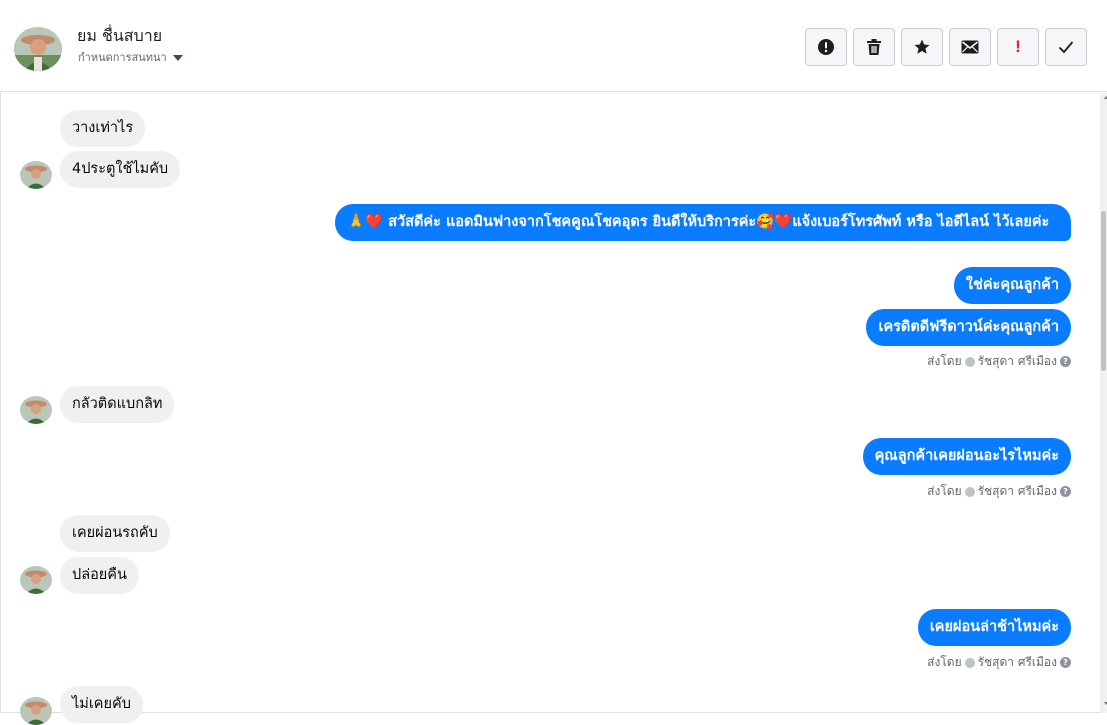  I want to click on star-button, so click(922, 47).